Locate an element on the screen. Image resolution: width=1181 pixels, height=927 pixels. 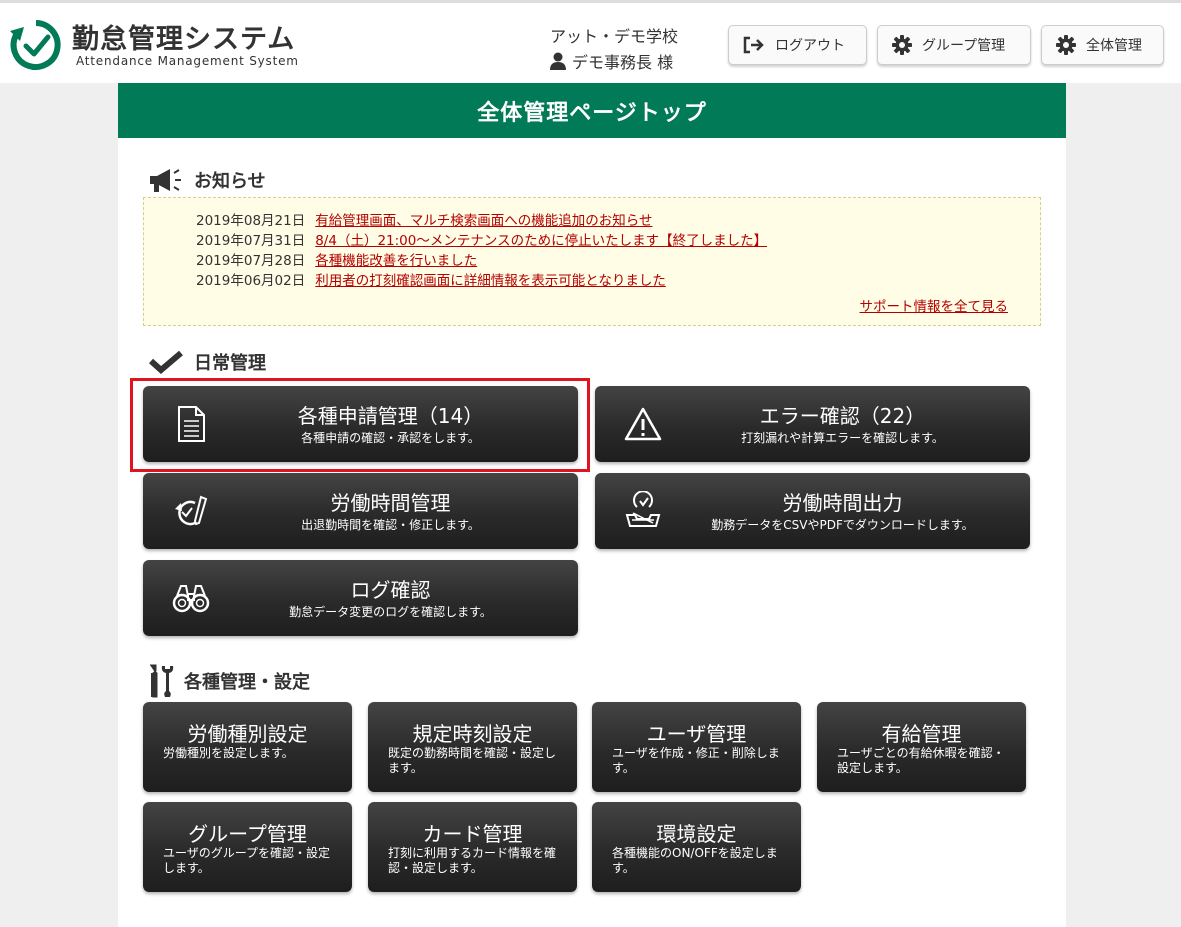
application-management-button: 各種申請管理（14） 各種申請の確認・承認をします。 is located at coordinates (360, 424).